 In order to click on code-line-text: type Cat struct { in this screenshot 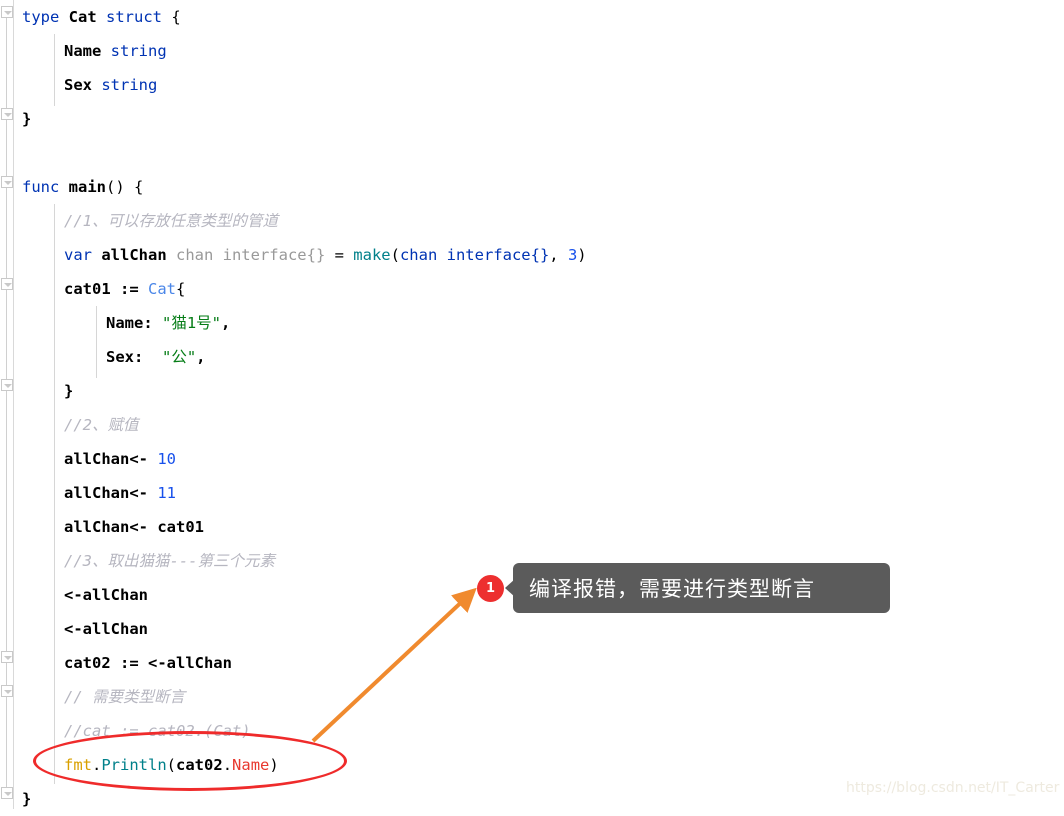, I will do `click(101, 17)`.